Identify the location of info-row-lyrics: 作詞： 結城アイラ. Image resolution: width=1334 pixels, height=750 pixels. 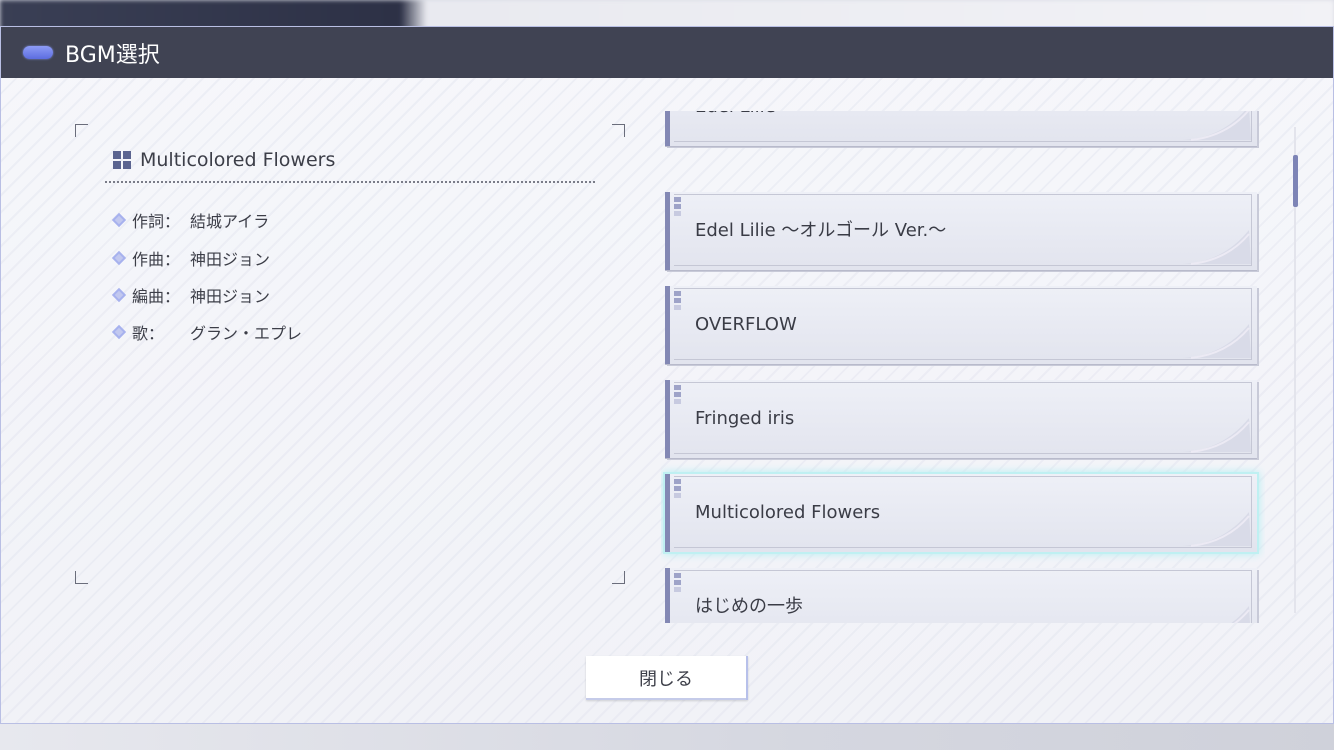
(190, 220).